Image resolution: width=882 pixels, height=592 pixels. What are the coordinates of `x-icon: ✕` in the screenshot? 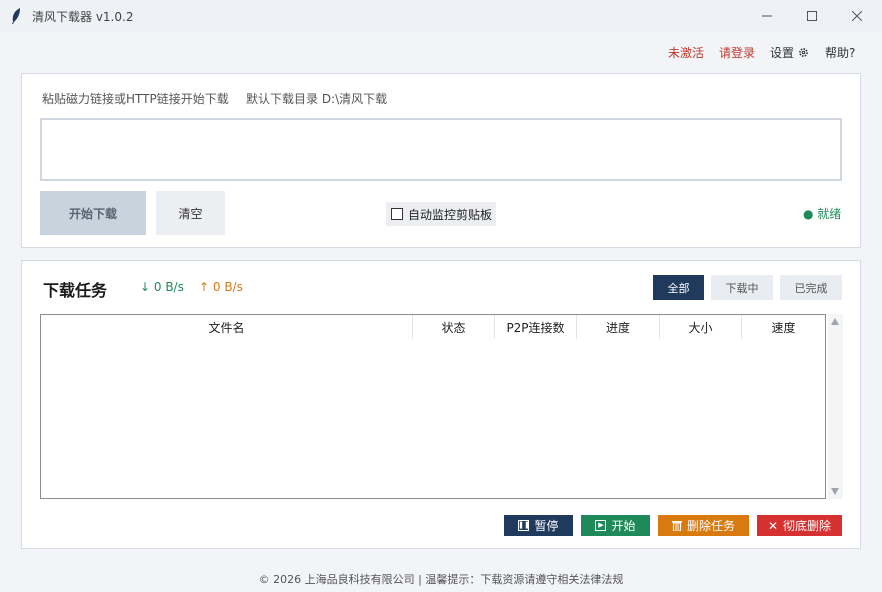 It's located at (773, 525).